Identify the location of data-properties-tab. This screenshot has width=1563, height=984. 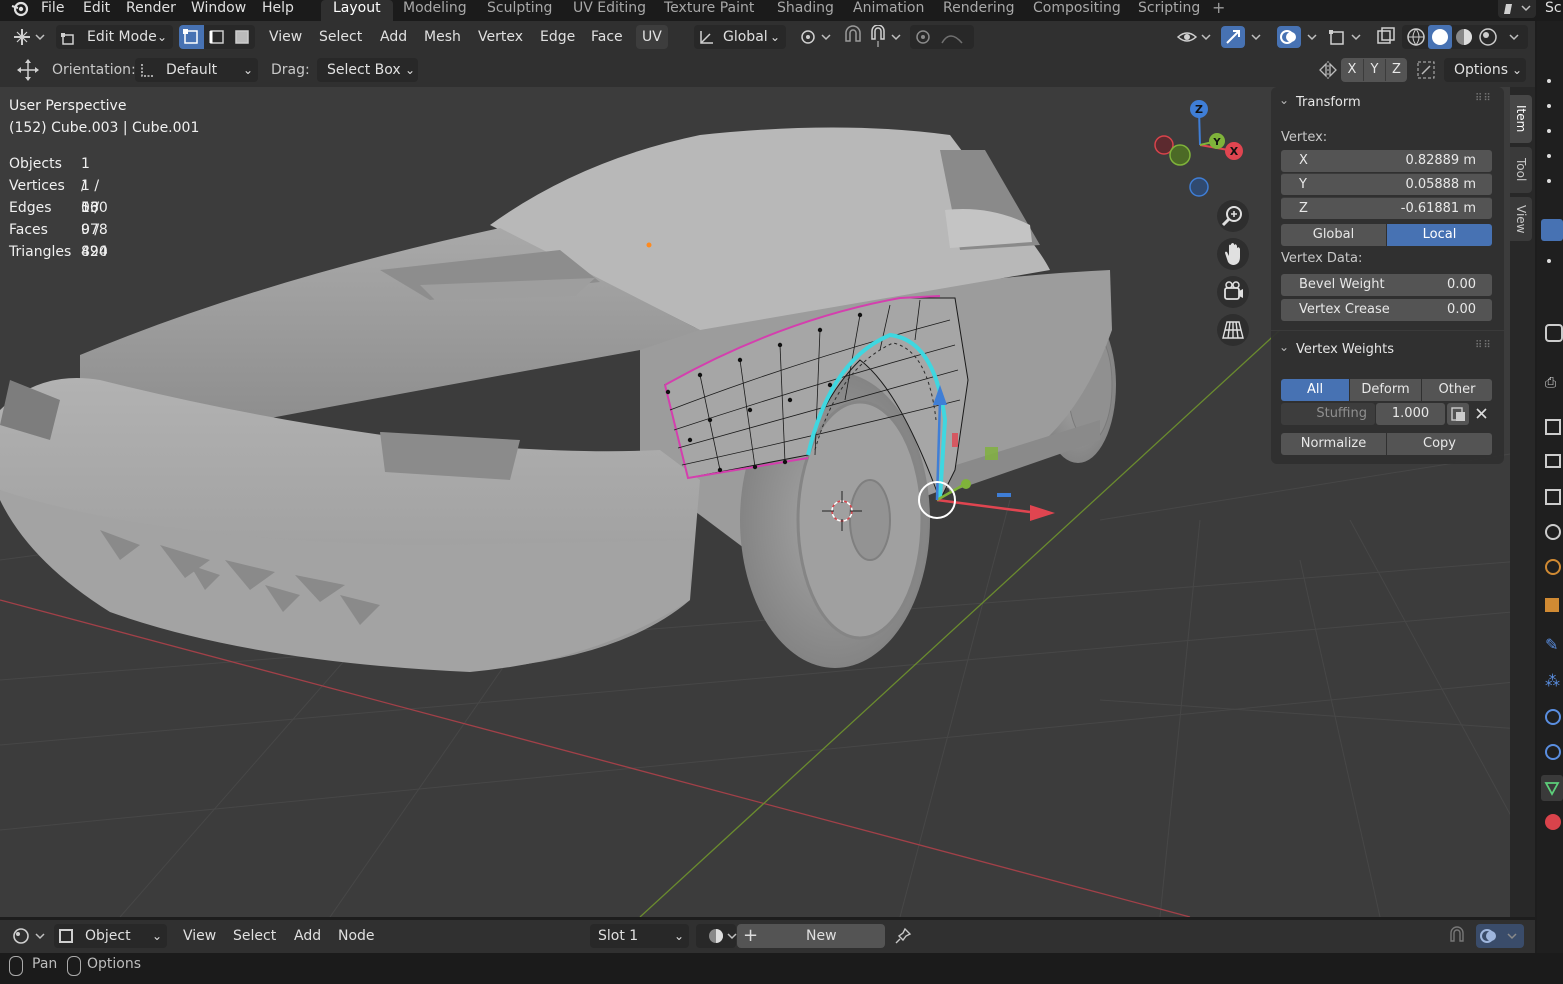
(1552, 788).